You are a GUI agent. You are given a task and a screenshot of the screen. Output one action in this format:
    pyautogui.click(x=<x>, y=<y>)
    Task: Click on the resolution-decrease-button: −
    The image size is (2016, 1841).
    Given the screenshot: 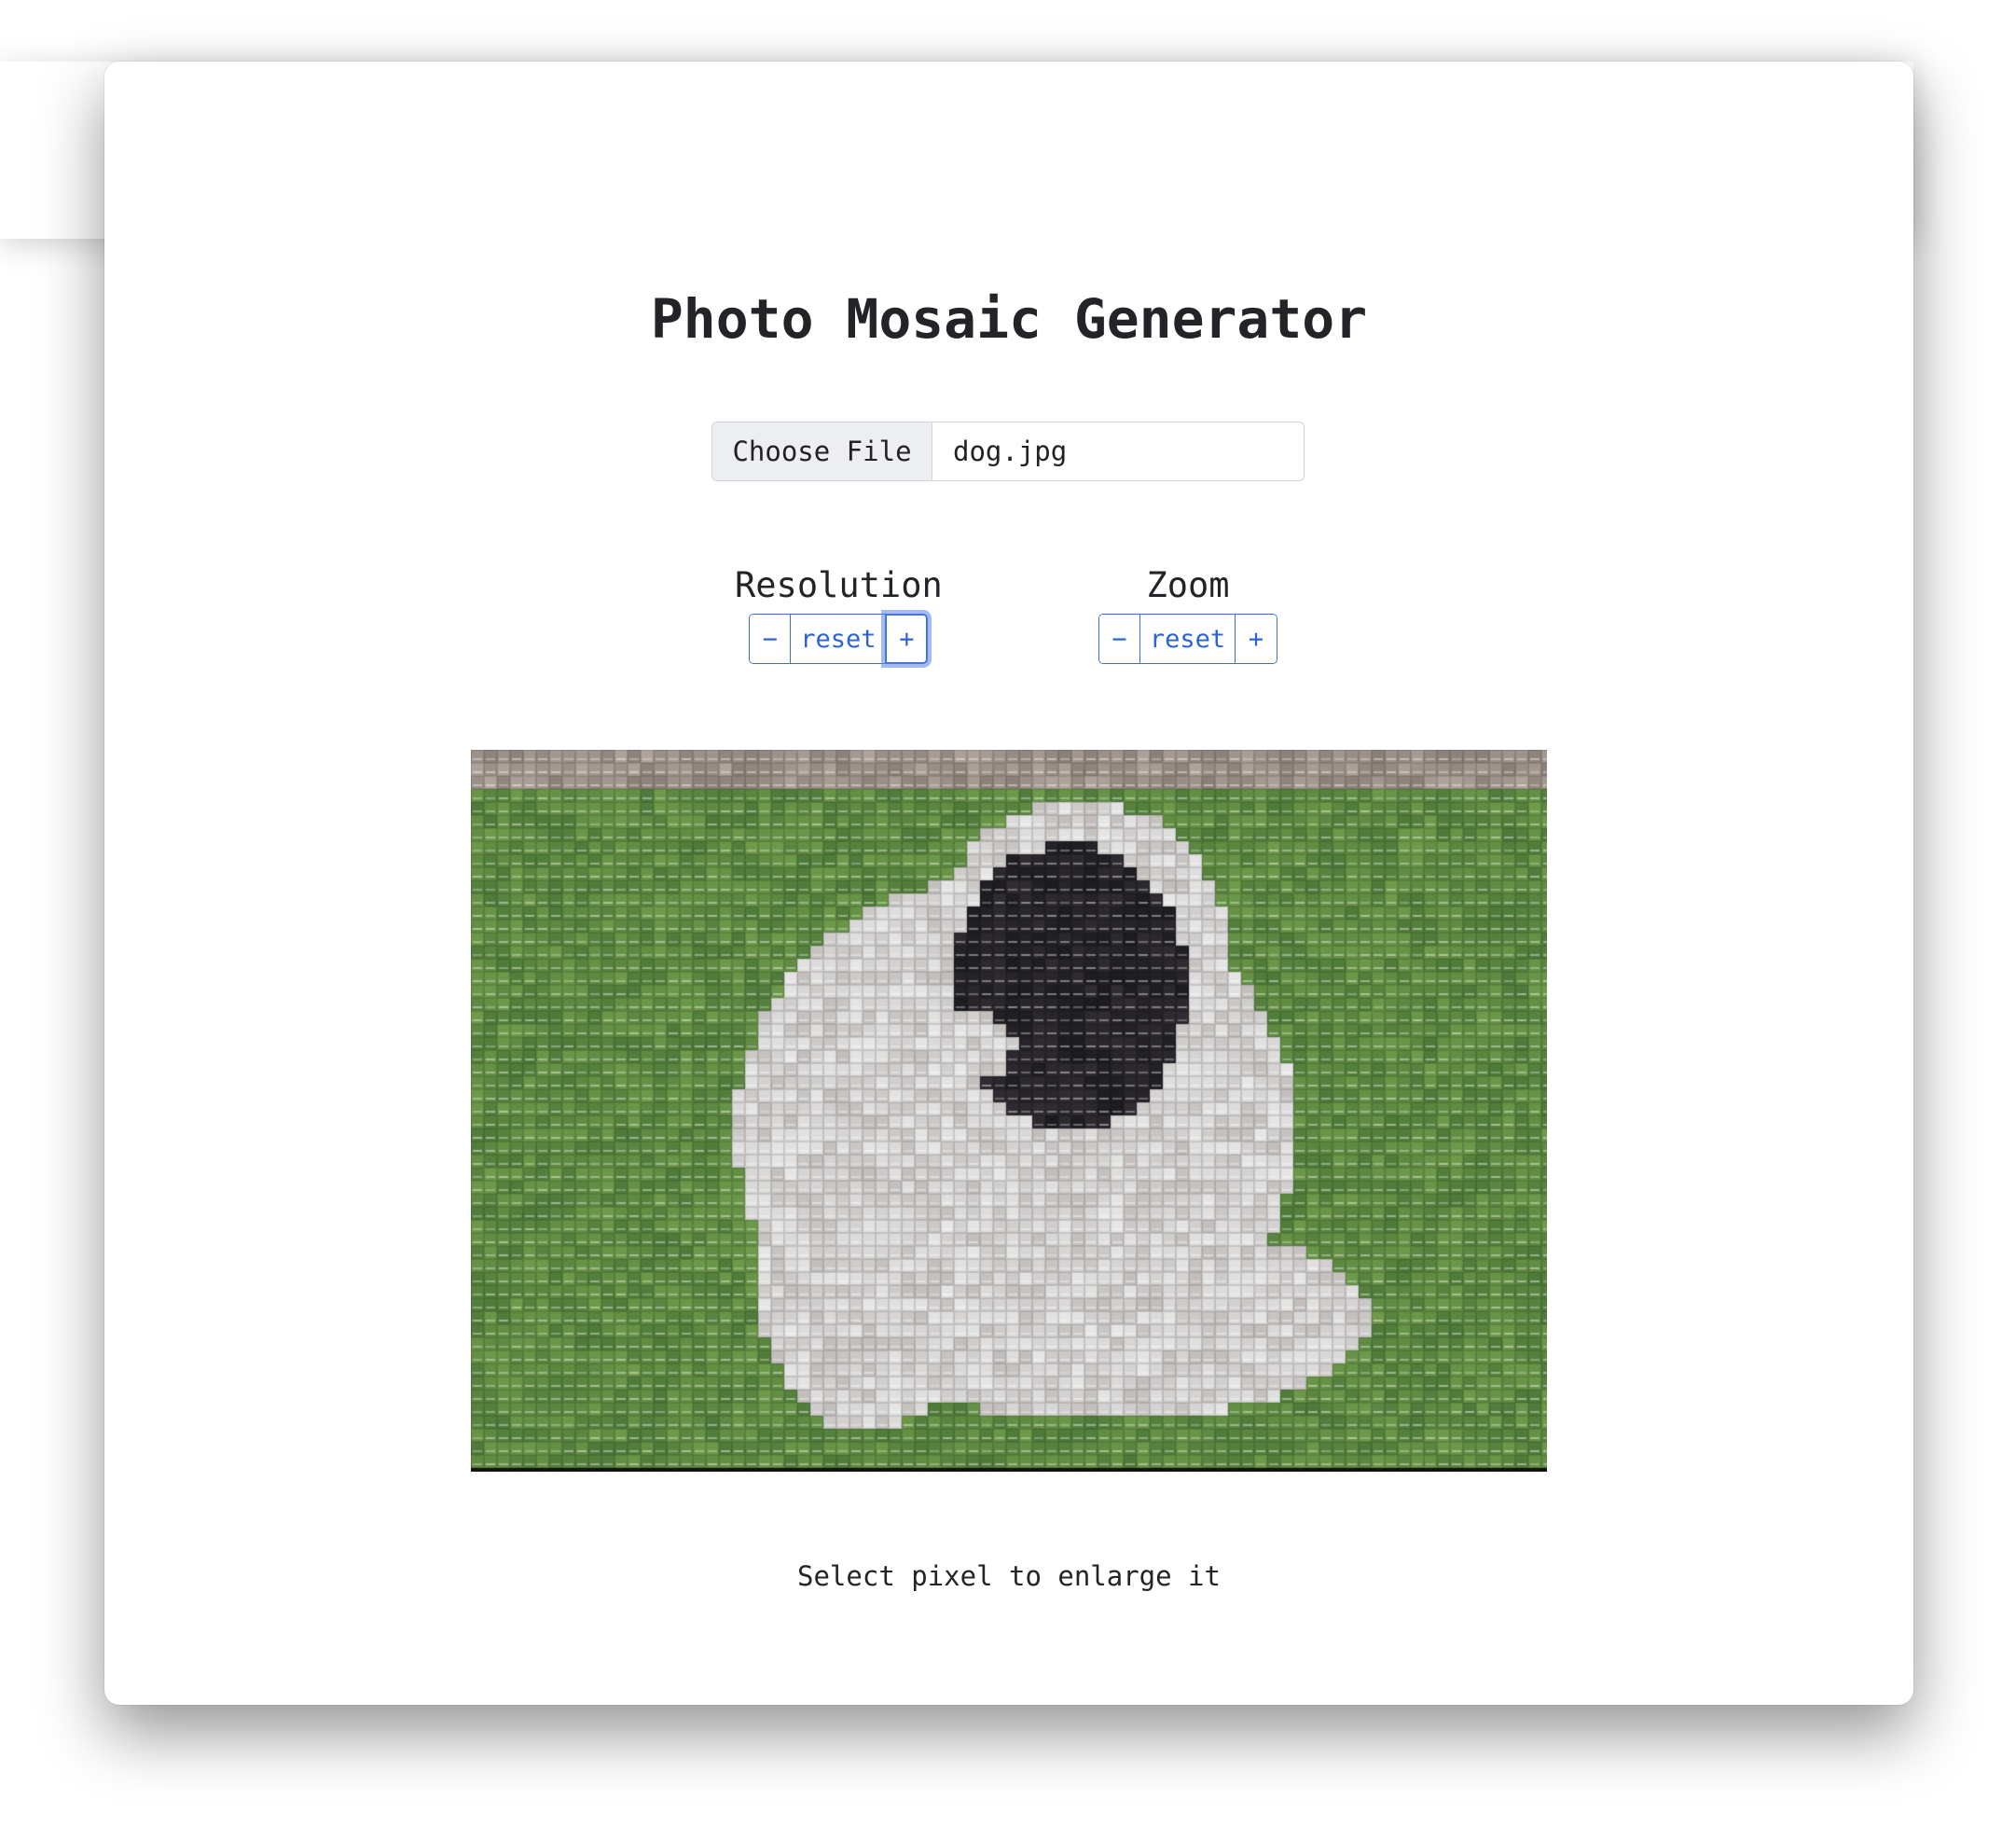 What is the action you would take?
    pyautogui.click(x=771, y=639)
    